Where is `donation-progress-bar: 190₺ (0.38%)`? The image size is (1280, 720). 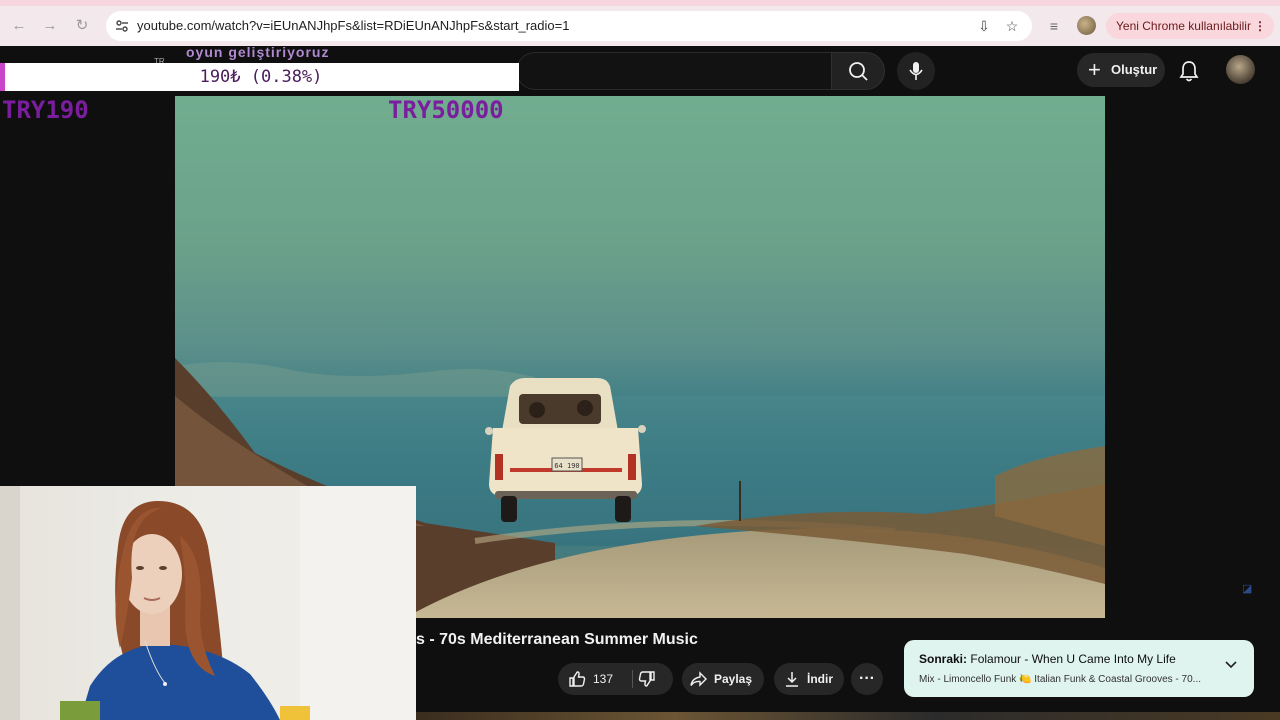 donation-progress-bar: 190₺ (0.38%) is located at coordinates (259, 77).